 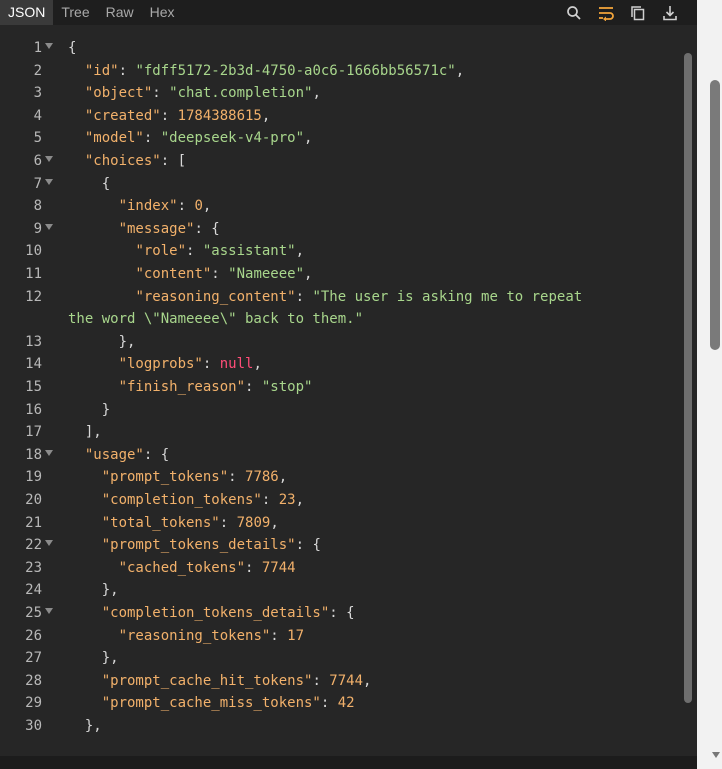 I want to click on code-line: }, so click(x=89, y=410).